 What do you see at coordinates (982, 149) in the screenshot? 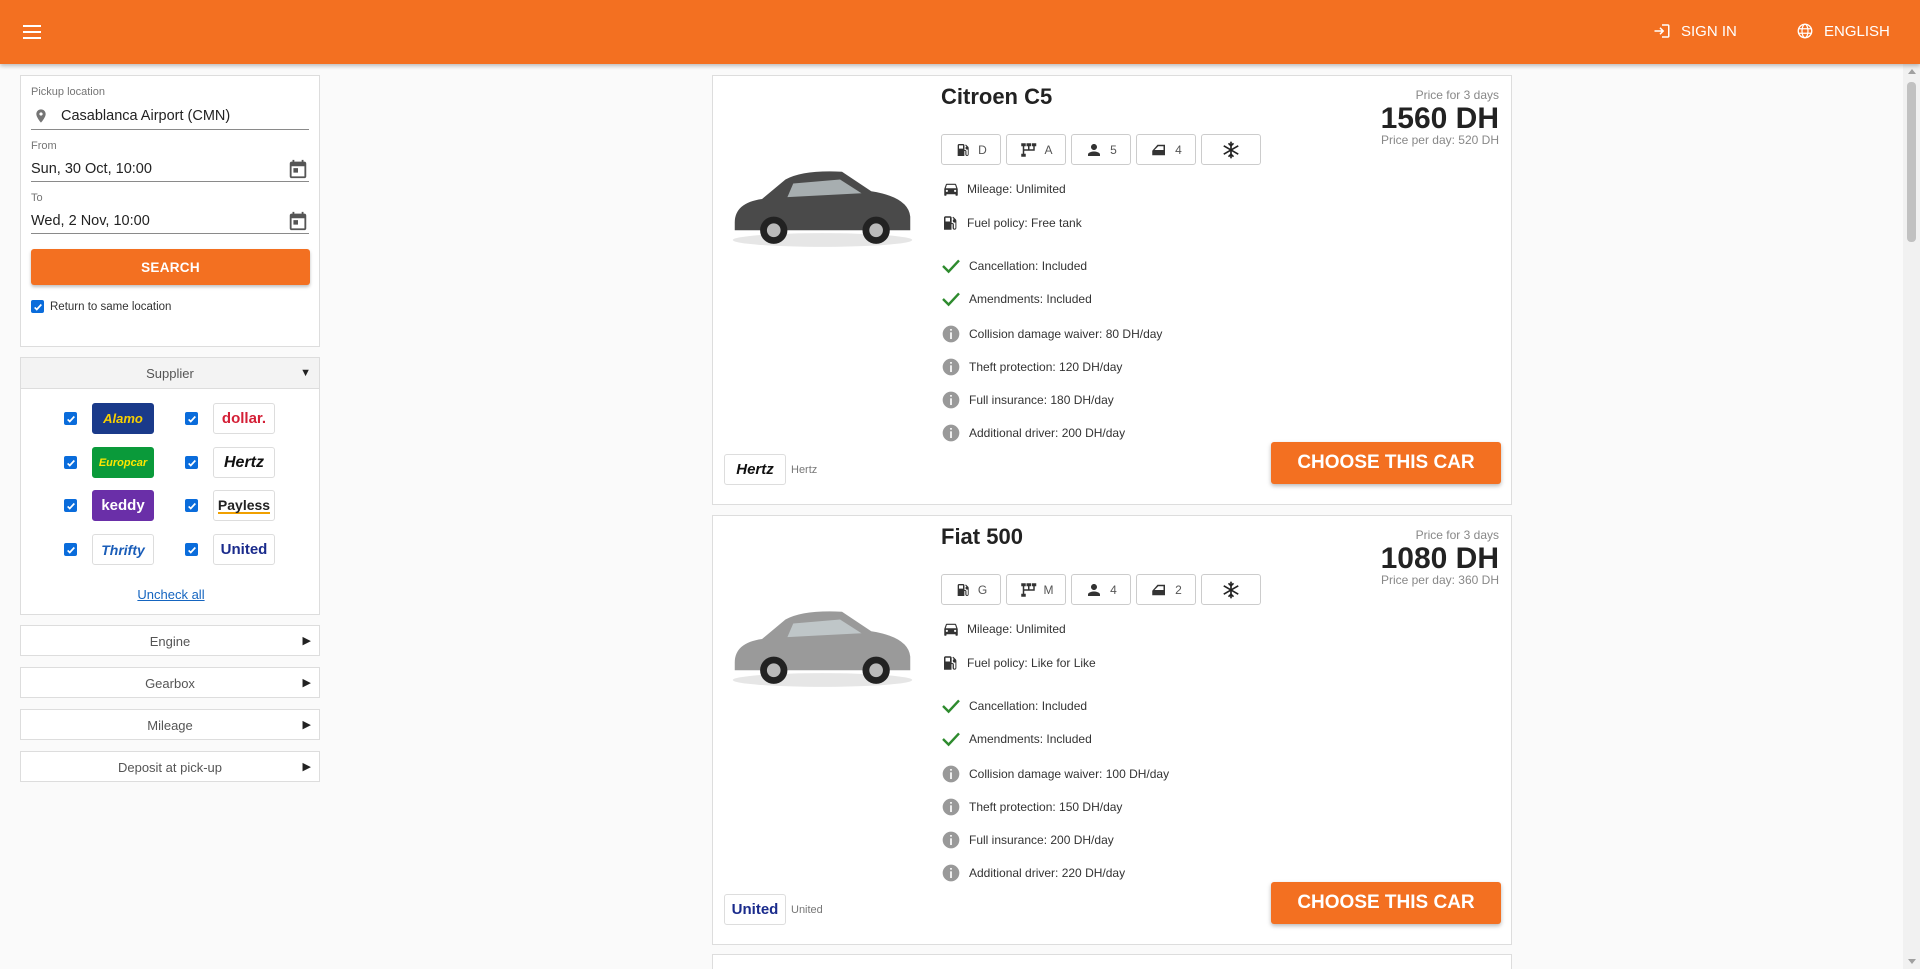
I see `fuel-spec-value: D` at bounding box center [982, 149].